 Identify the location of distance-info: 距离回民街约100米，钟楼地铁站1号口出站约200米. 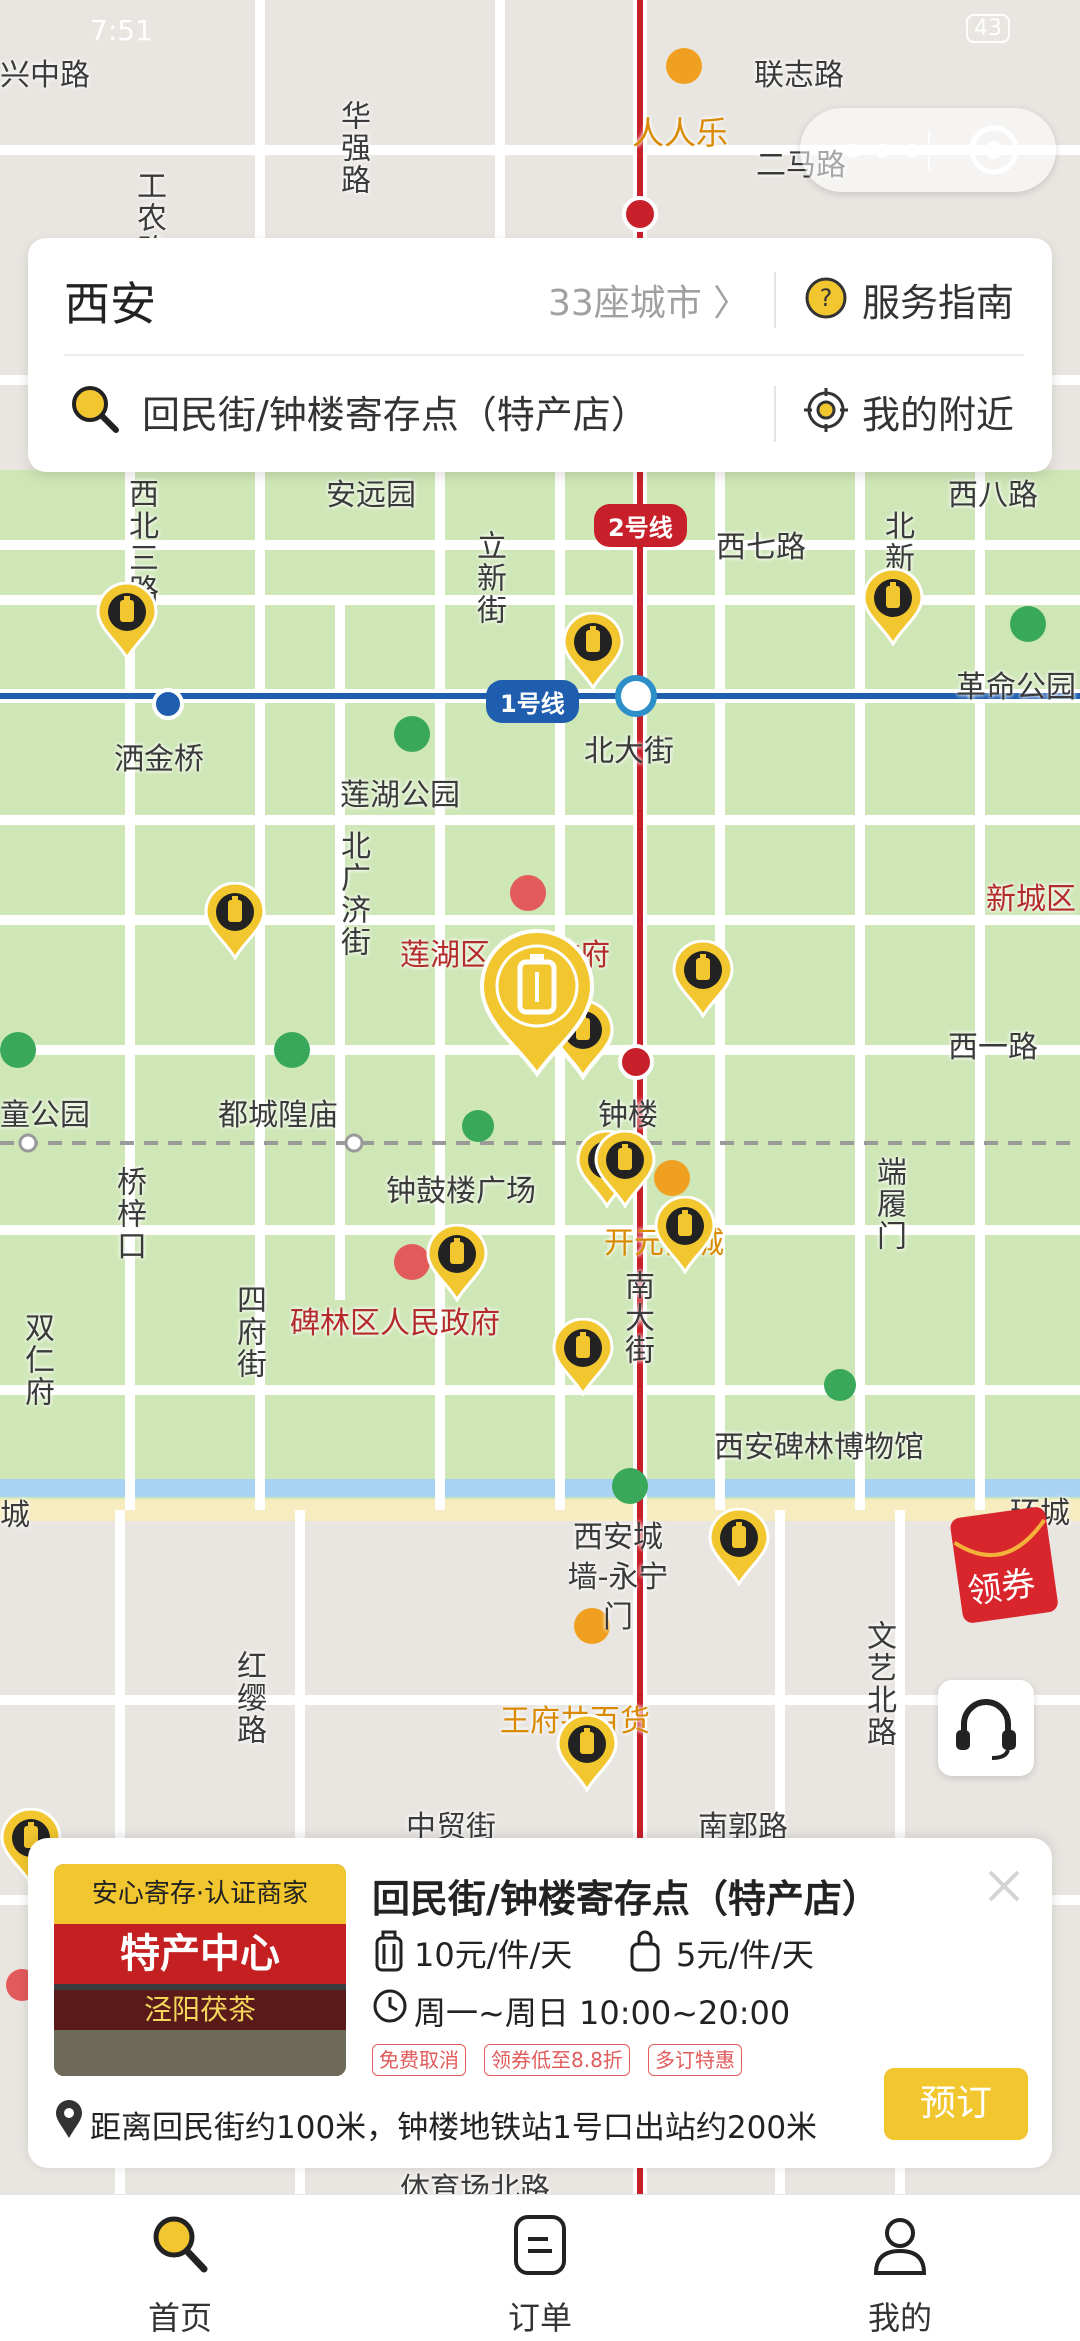
(454, 2128).